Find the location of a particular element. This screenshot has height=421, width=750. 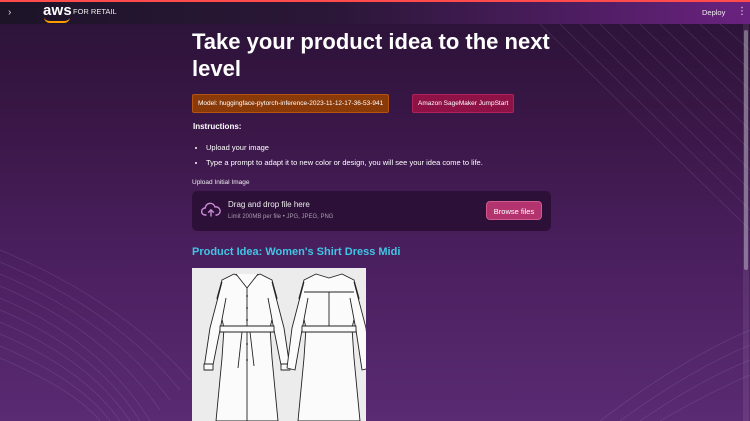

product-idea-heading: Product Idea: Women's Shirt Dress Midi is located at coordinates (296, 252).